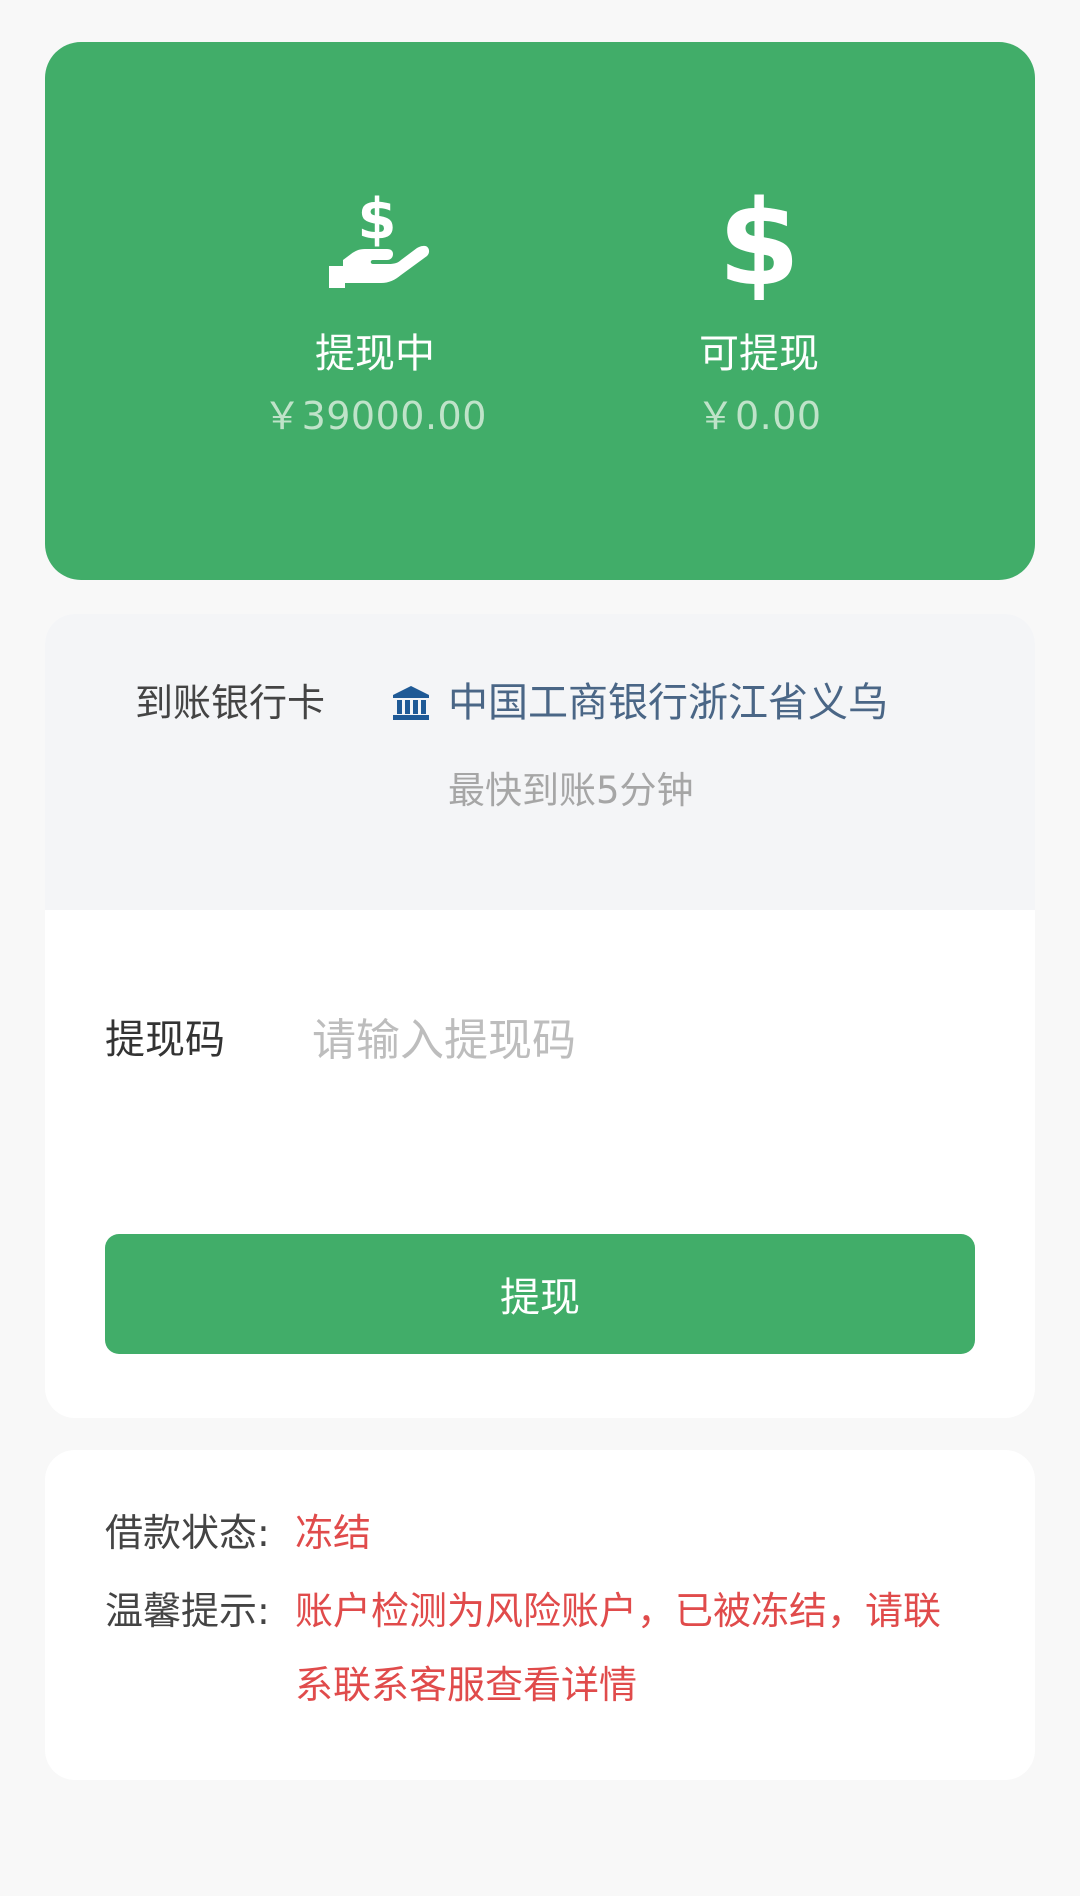  Describe the element at coordinates (187, 1611) in the screenshot. I see `tip-label: 温馨提示:` at that location.